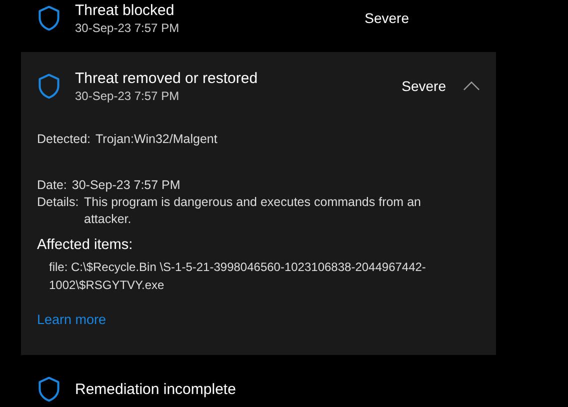 The image size is (568, 407). Describe the element at coordinates (258, 19) in the screenshot. I see `threat-row: Threat blocked 30-Sep-23 7:57 PM Severe` at that location.